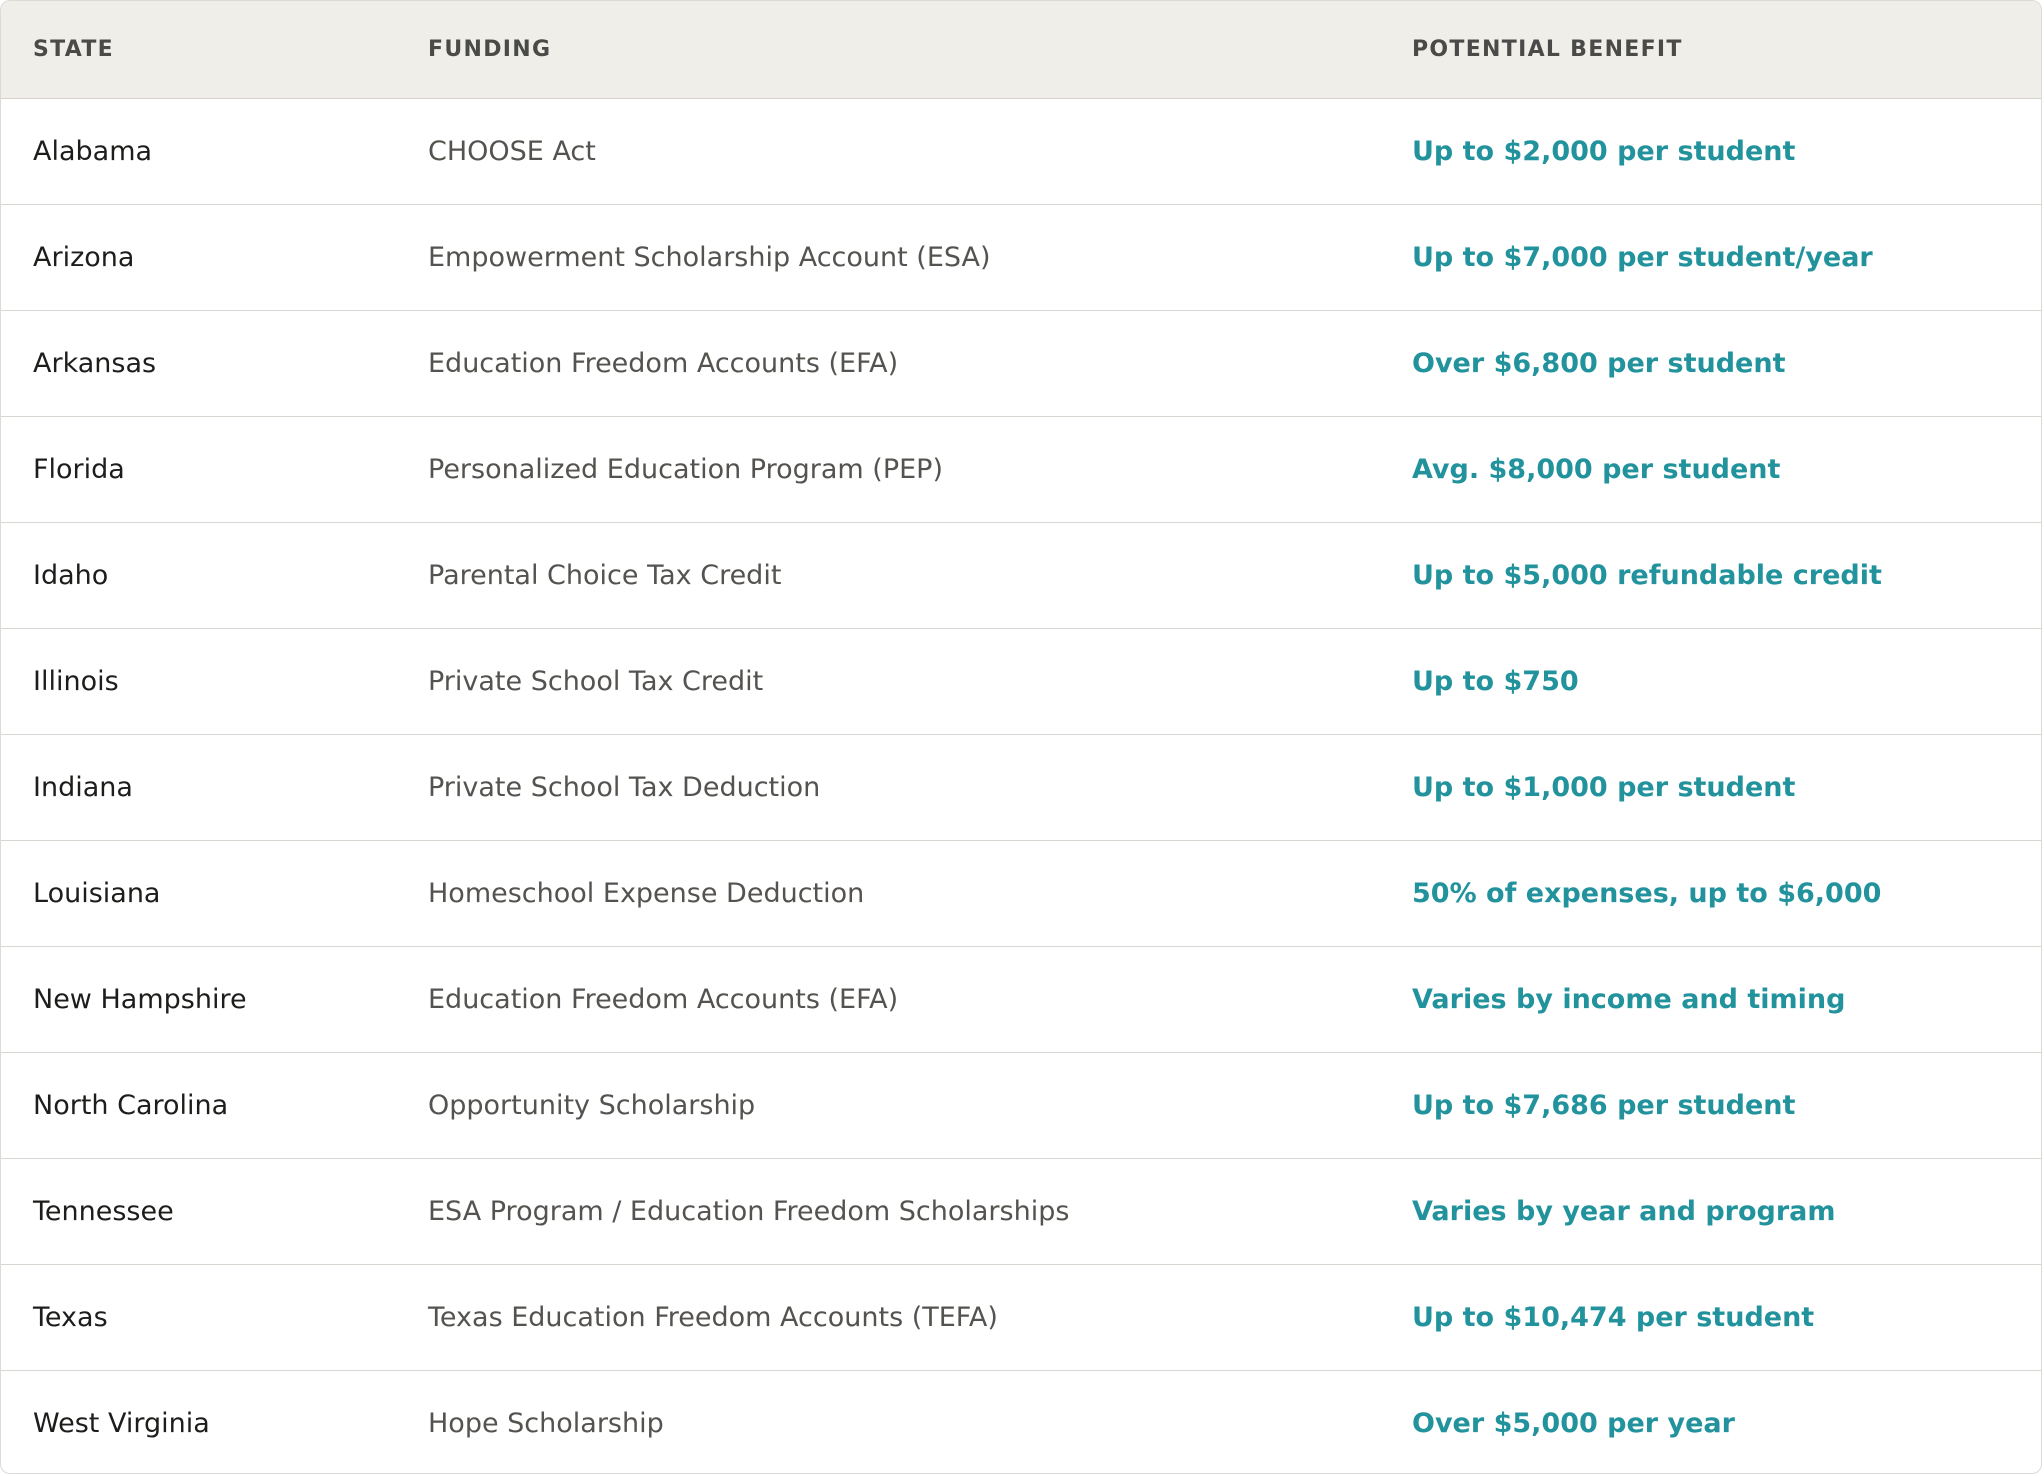 This screenshot has width=2044, height=1476. Describe the element at coordinates (93, 151) in the screenshot. I see `state-cell: Alabama` at that location.